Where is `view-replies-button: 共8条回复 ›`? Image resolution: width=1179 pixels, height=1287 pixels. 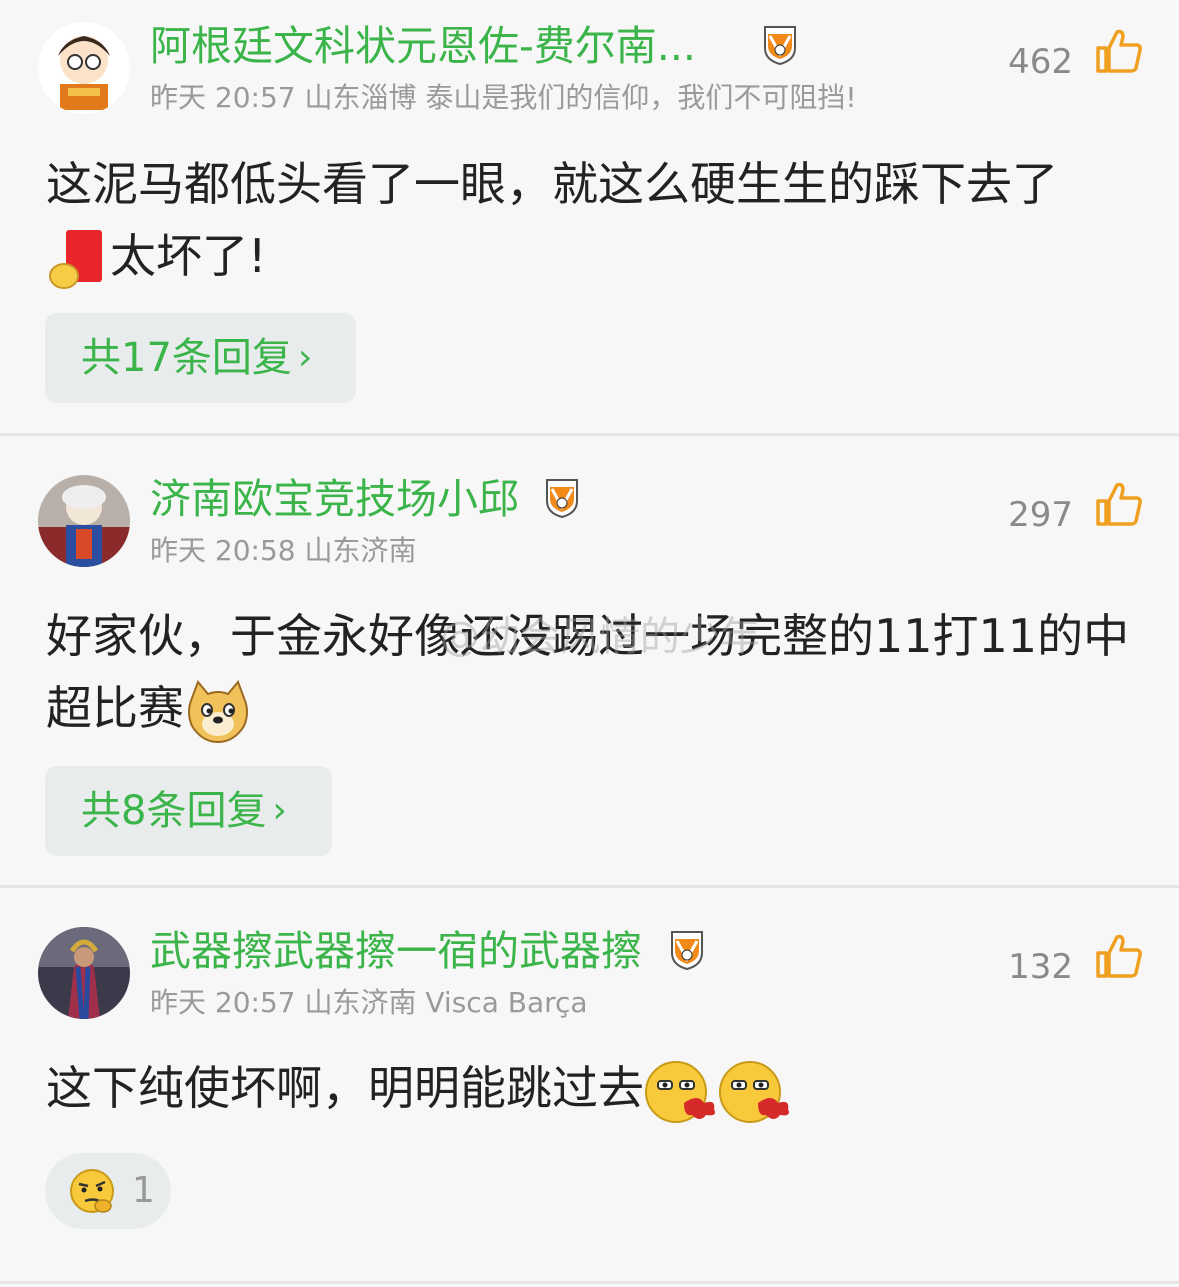
view-replies-button: 共8条回复 › is located at coordinates (188, 811).